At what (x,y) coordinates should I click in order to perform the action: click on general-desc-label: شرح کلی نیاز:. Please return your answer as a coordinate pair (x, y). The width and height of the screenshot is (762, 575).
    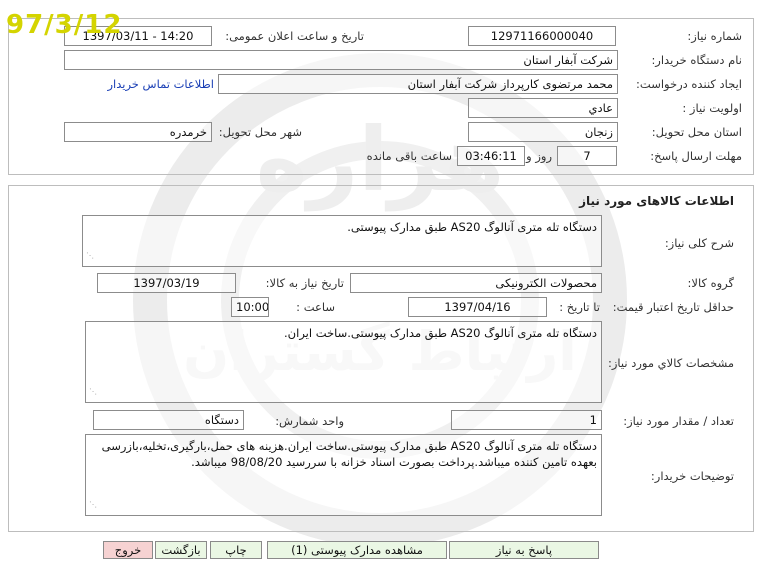
    Looking at the image, I should click on (699, 243).